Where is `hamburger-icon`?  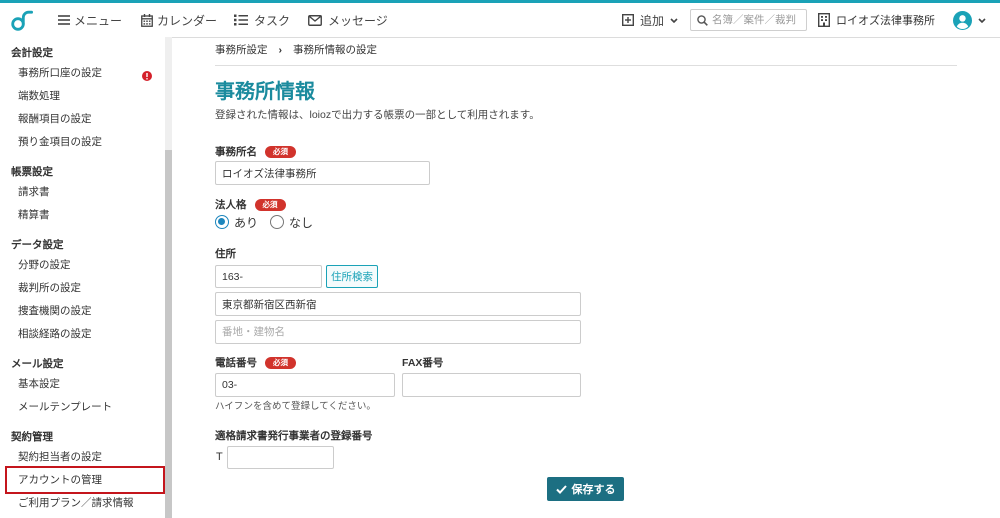 hamburger-icon is located at coordinates (64, 20).